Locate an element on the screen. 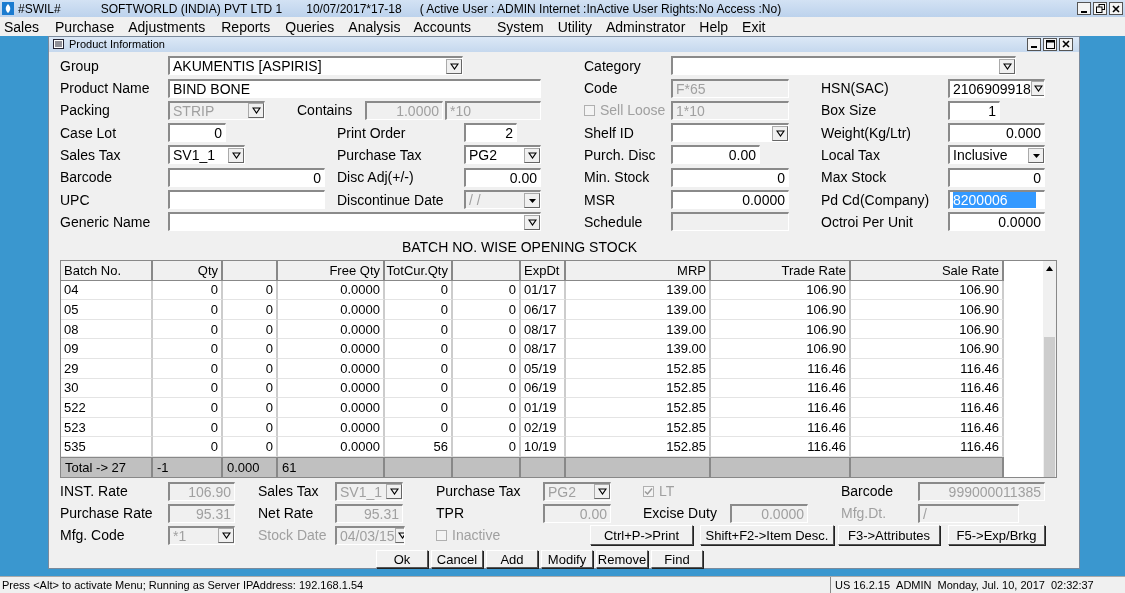  checkbox-label: Inactive is located at coordinates (476, 535).